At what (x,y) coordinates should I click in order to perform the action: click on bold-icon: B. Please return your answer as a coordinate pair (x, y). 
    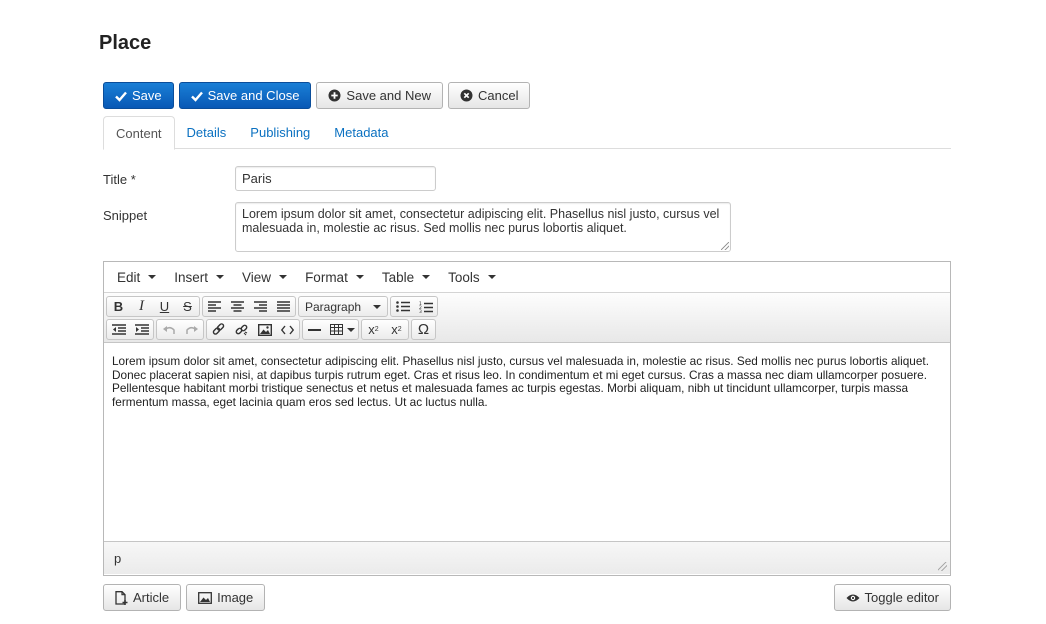
    Looking at the image, I should click on (118, 306).